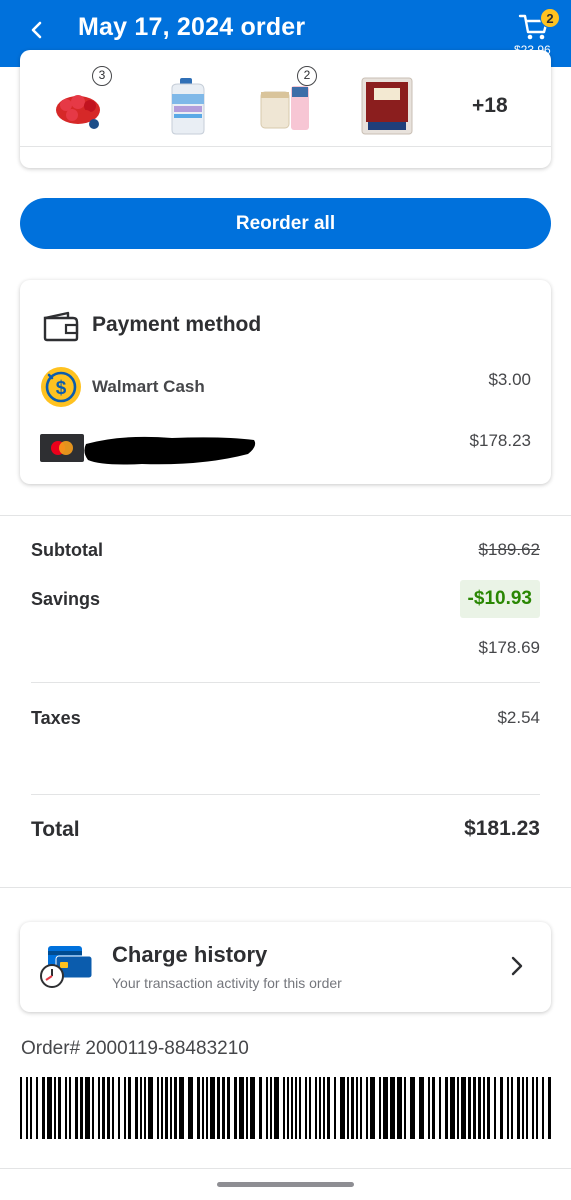 This screenshot has width=571, height=1200. Describe the element at coordinates (500, 440) in the screenshot. I see `card-amount: $178.23` at that location.